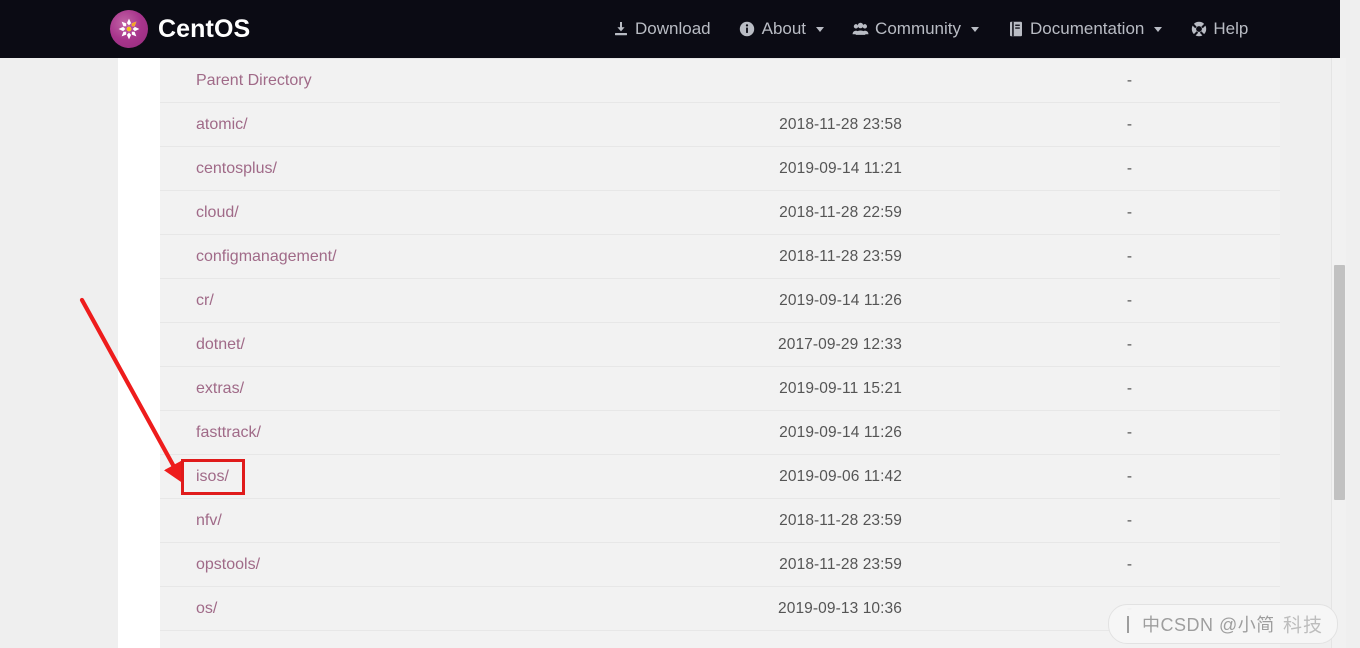 The height and width of the screenshot is (648, 1360). Describe the element at coordinates (421, 124) in the screenshot. I see `cell-name: atomic/` at that location.